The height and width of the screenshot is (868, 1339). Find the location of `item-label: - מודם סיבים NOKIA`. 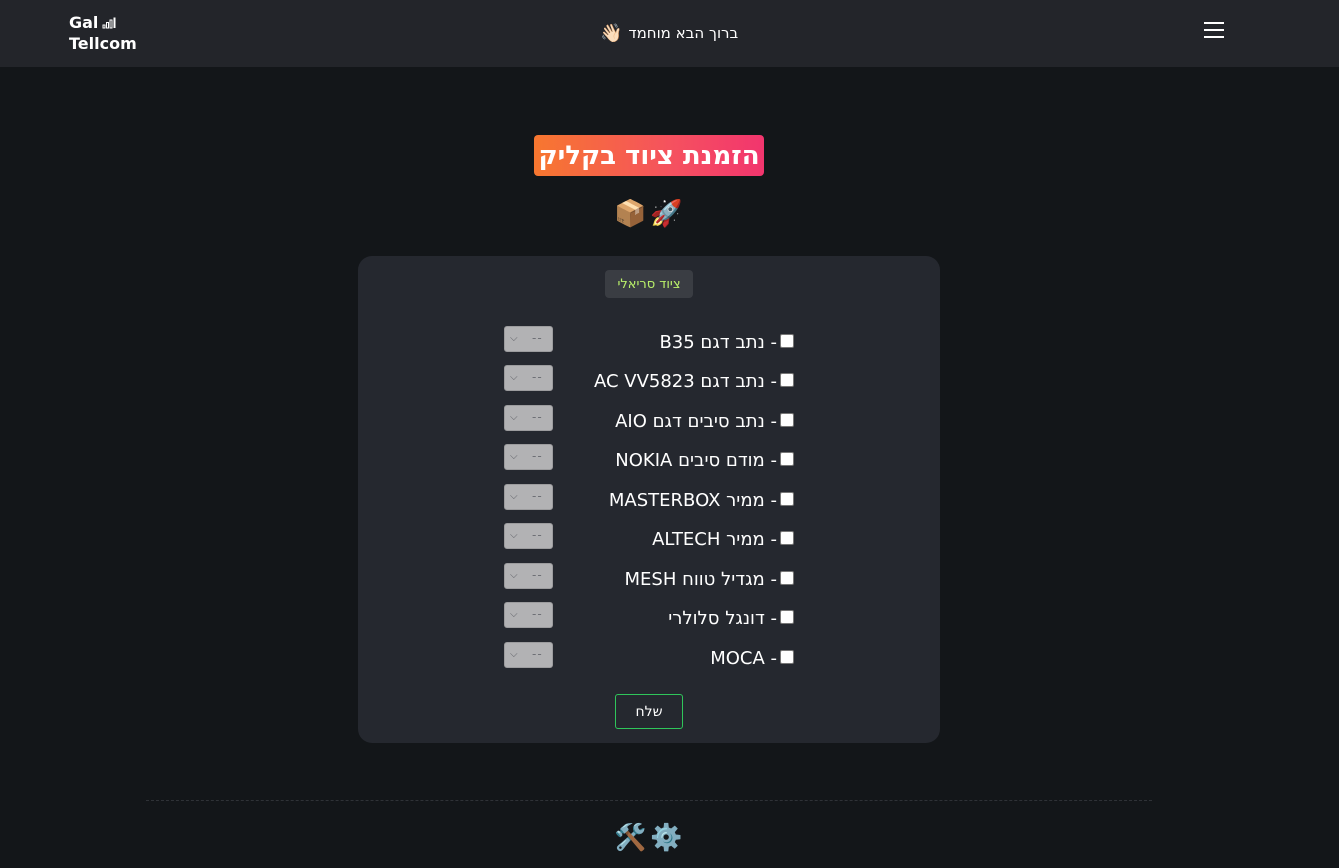

item-label: - מודם סיבים NOKIA is located at coordinates (696, 460).